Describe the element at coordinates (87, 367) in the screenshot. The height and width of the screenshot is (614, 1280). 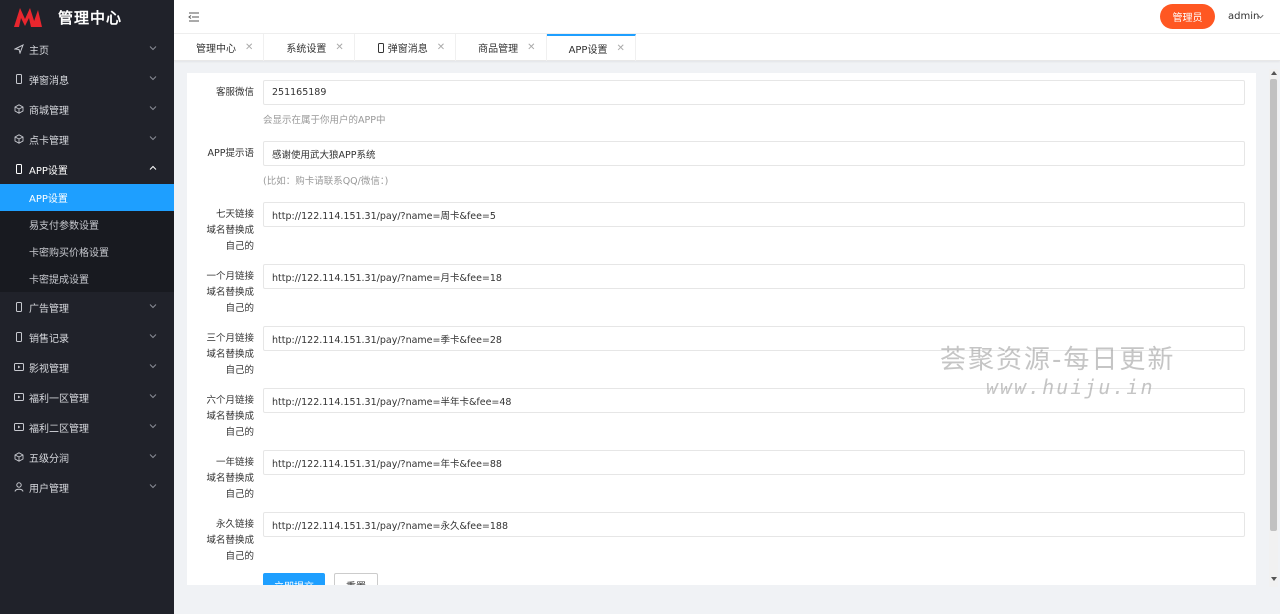
I see `sidebar-item-video: 影视管理` at that location.